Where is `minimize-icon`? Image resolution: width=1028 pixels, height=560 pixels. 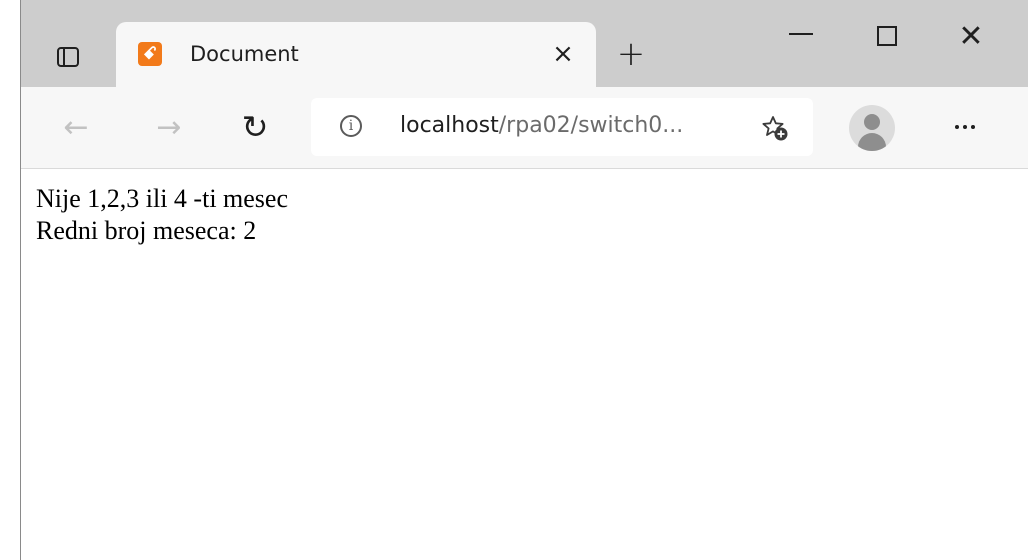 minimize-icon is located at coordinates (801, 34).